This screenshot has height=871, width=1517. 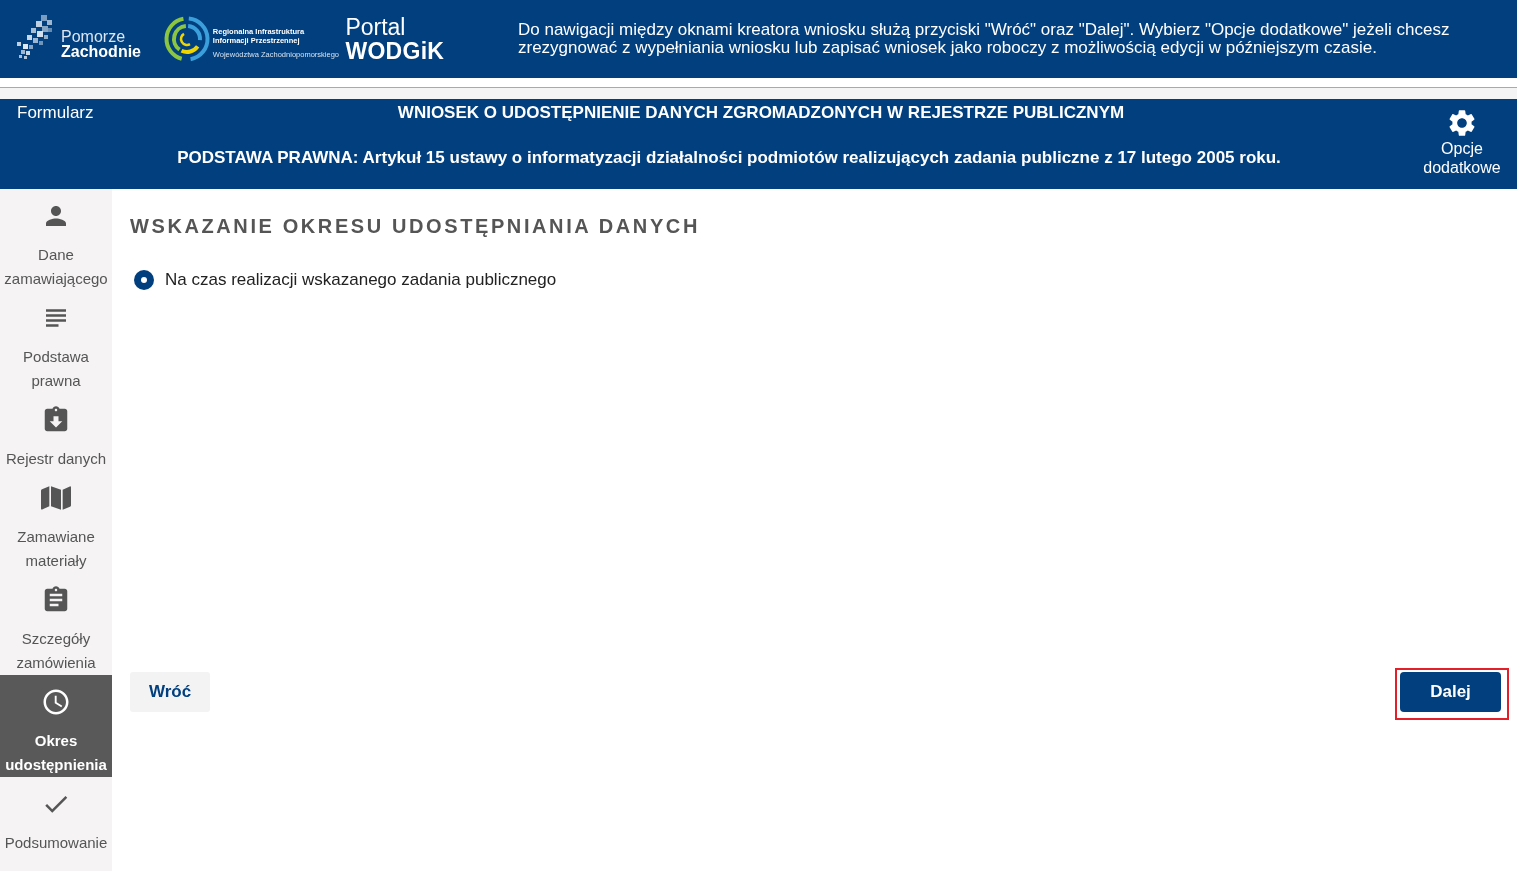 What do you see at coordinates (1450, 692) in the screenshot?
I see `next-button: Dalej` at bounding box center [1450, 692].